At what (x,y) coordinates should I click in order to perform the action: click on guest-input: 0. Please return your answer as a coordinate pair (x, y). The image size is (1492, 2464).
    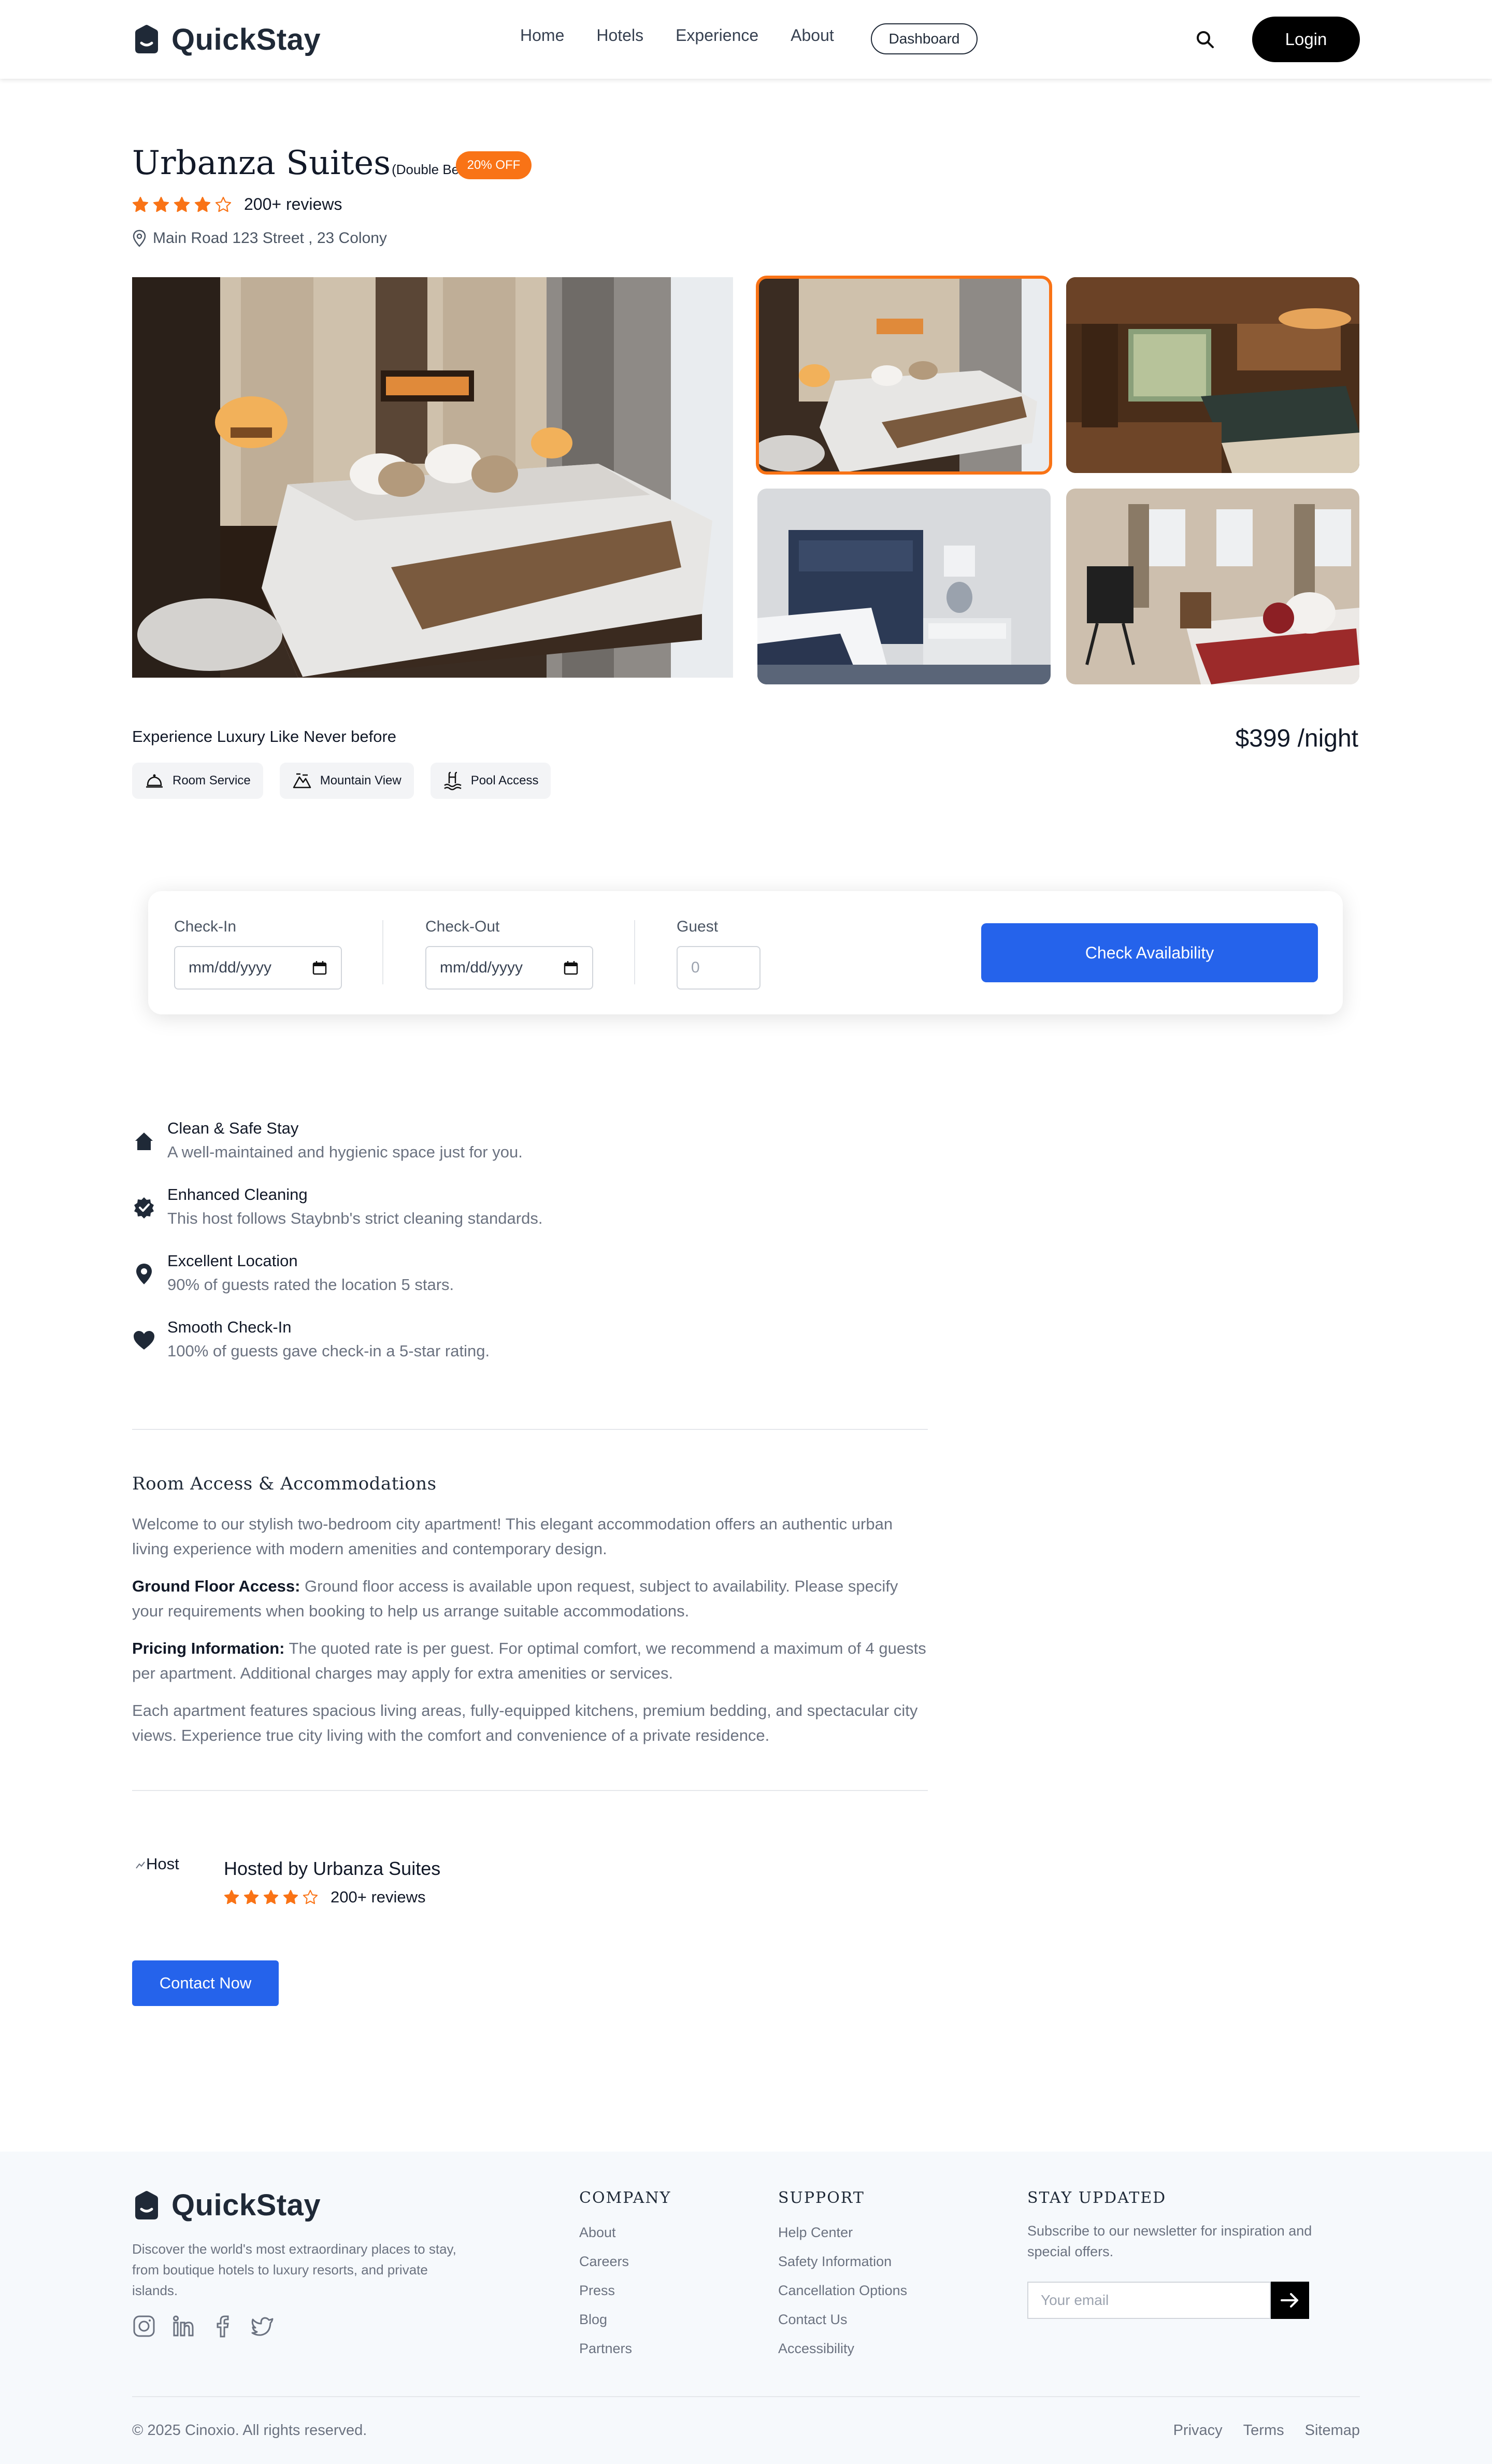
    Looking at the image, I should click on (719, 968).